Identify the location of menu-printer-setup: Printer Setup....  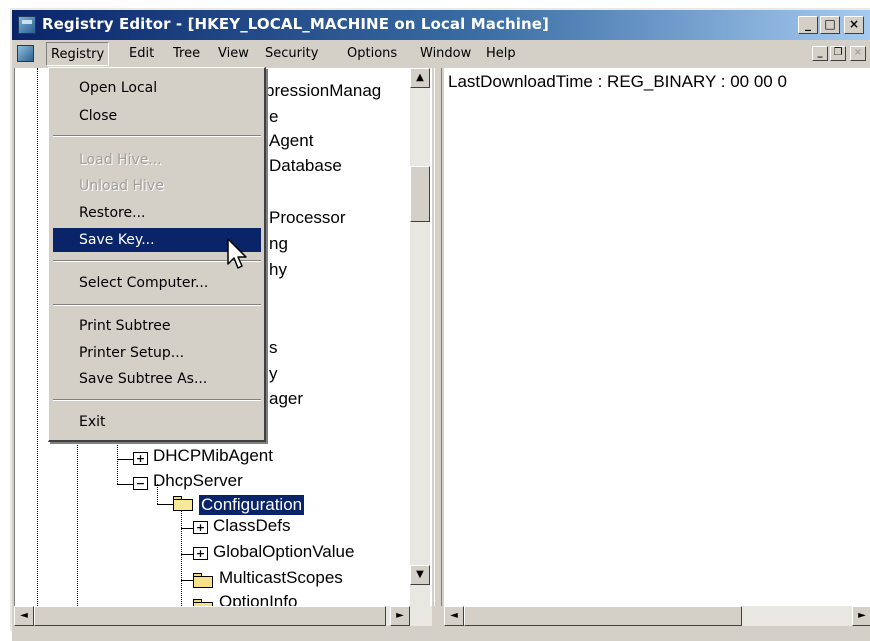
(157, 353).